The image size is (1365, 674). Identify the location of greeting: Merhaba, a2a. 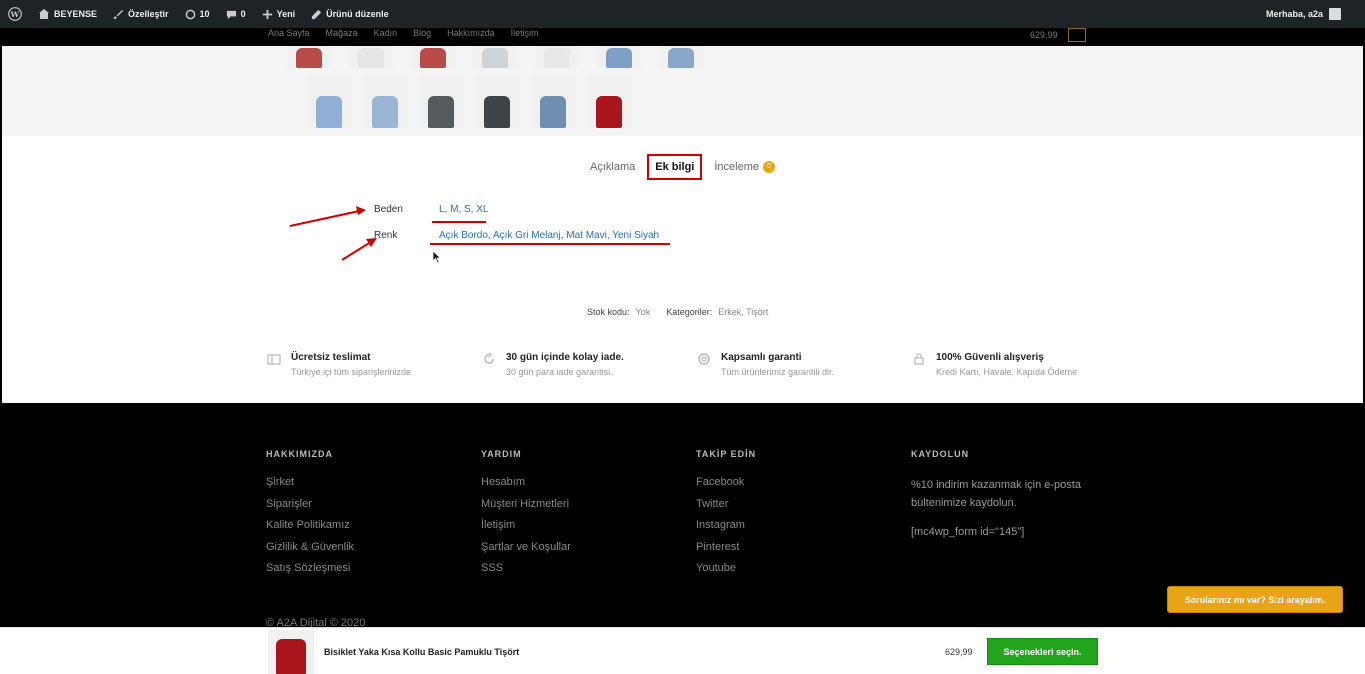
(1294, 14).